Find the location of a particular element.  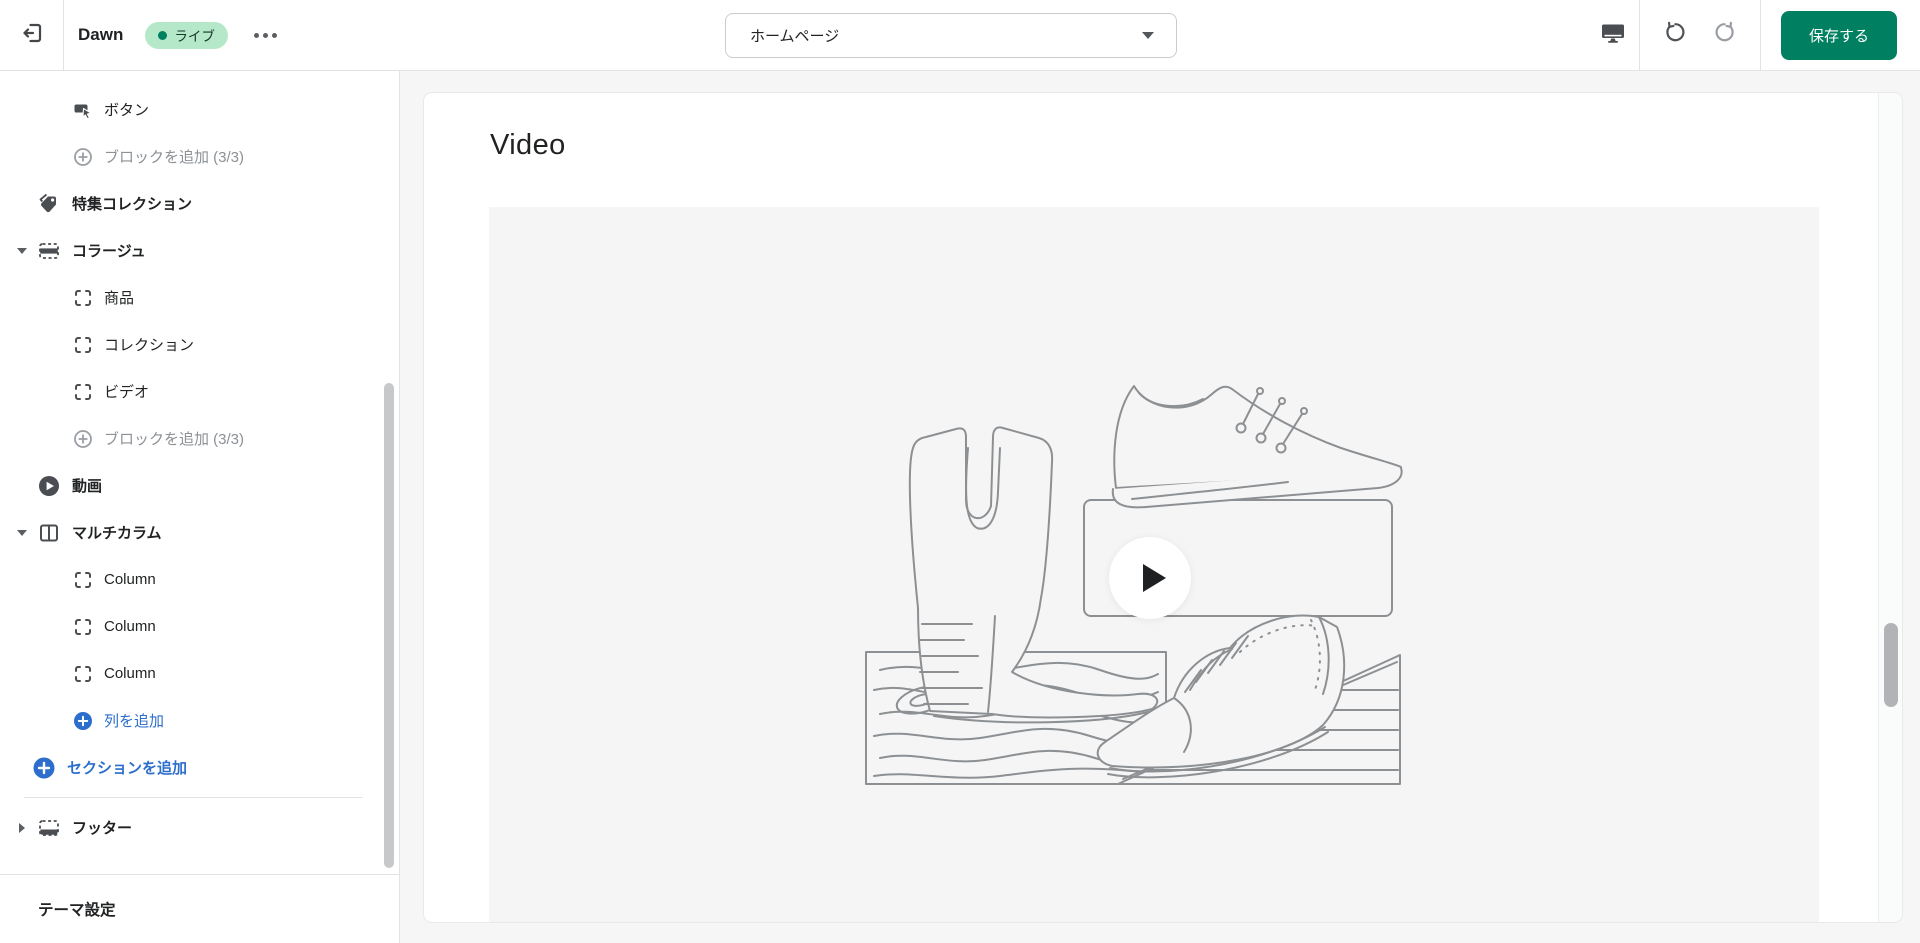

undo-icon is located at coordinates (1674, 35).